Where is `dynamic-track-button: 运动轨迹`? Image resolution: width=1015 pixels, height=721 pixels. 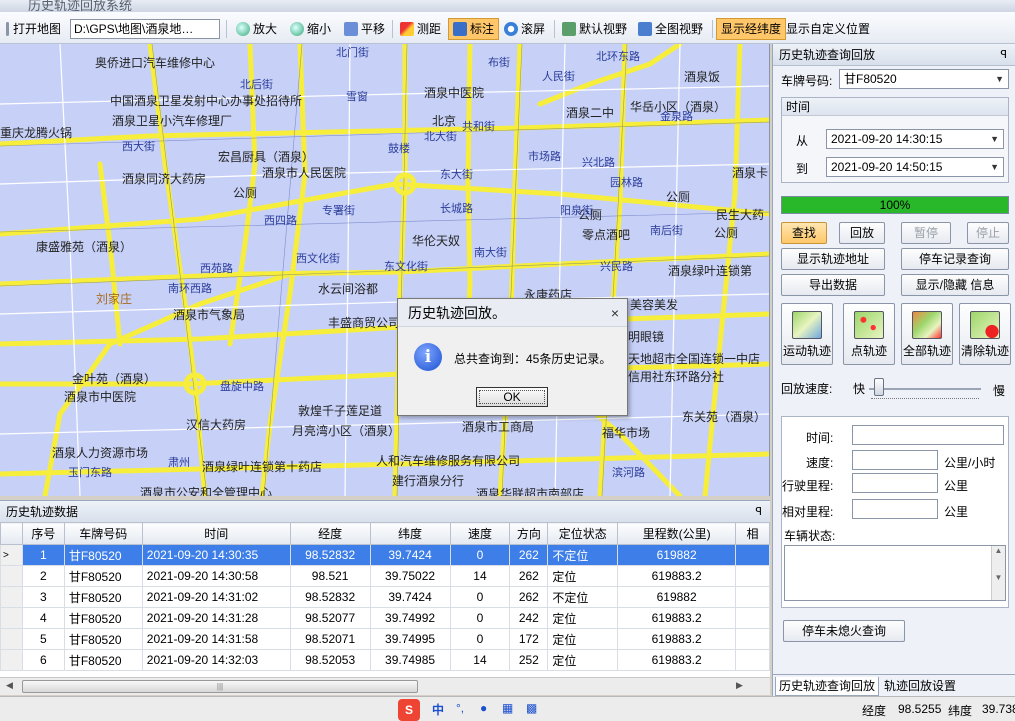 dynamic-track-button: 运动轨迹 is located at coordinates (807, 334).